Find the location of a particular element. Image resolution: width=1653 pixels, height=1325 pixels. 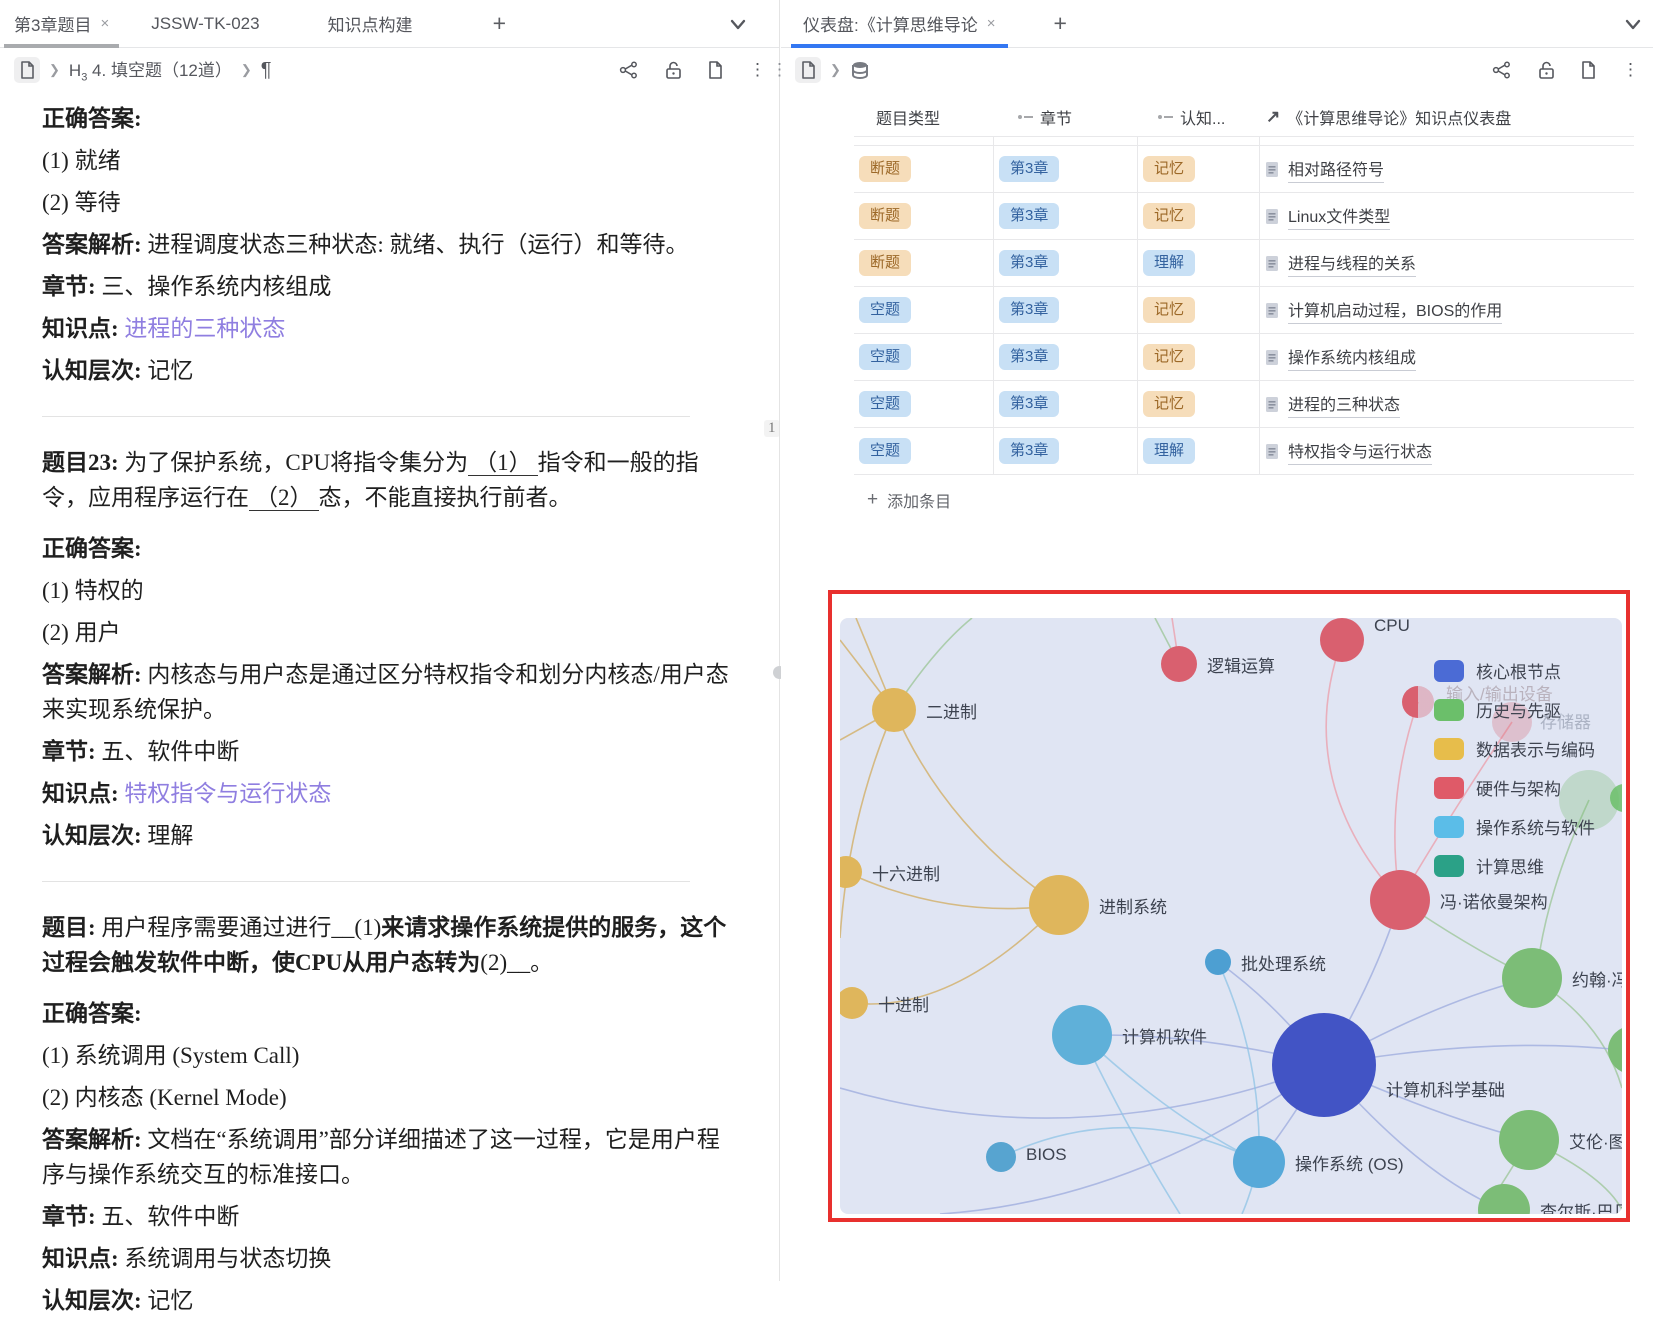

knowledge-point-link: 进程的三种状态 is located at coordinates (204, 328).